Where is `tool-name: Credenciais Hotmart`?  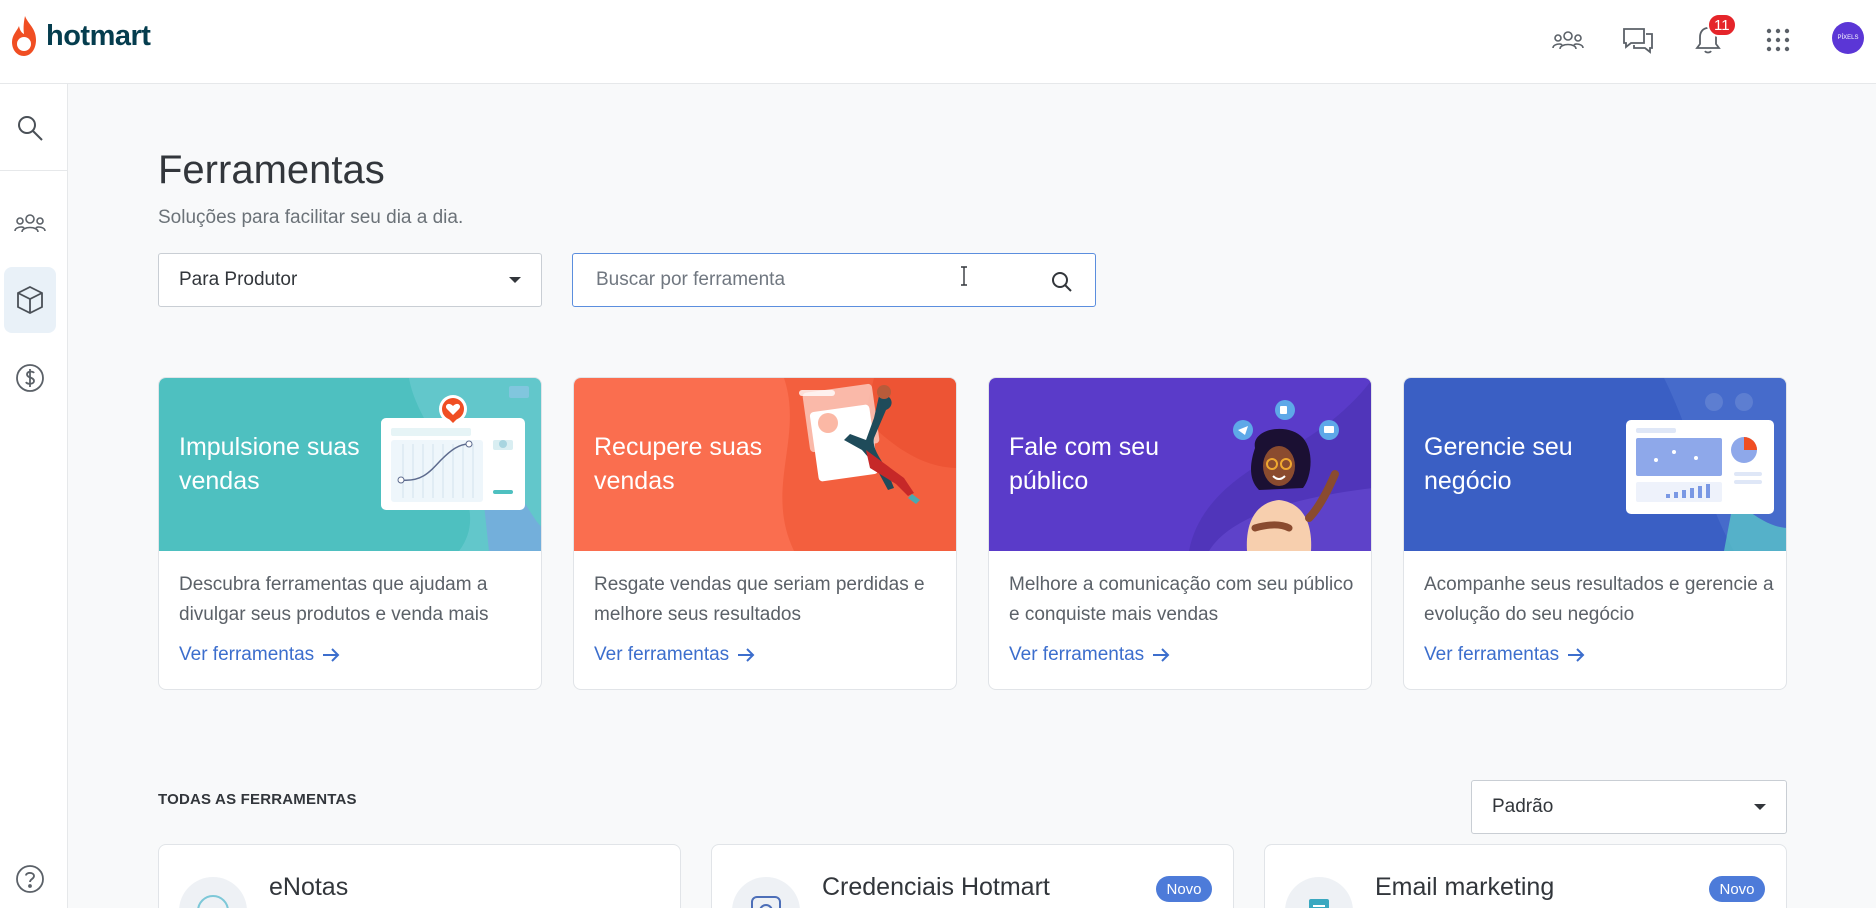
tool-name: Credenciais Hotmart is located at coordinates (936, 887).